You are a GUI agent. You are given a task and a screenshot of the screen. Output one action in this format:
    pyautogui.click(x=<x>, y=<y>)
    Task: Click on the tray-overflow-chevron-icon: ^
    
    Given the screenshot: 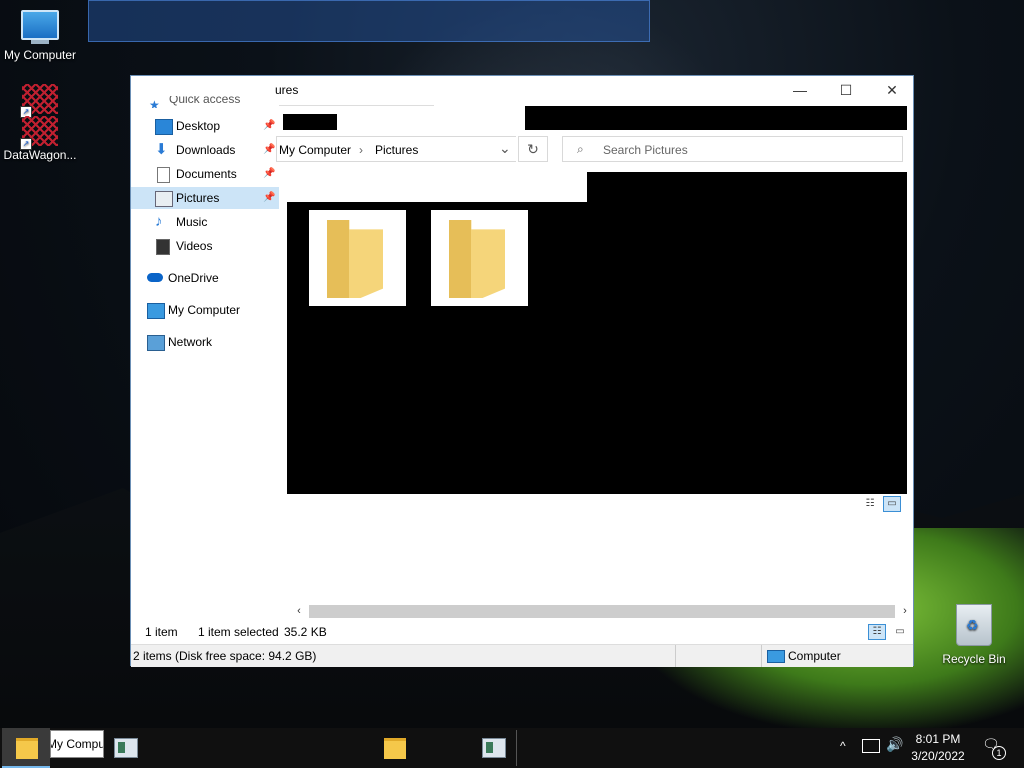 What is the action you would take?
    pyautogui.click(x=843, y=746)
    